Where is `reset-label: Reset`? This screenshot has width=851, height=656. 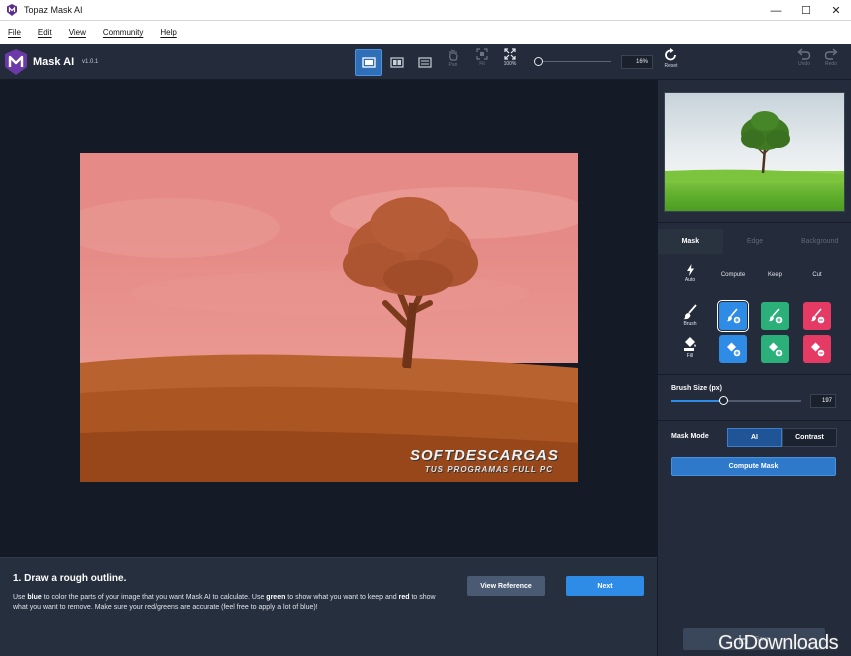
reset-label: Reset is located at coordinates (671, 66).